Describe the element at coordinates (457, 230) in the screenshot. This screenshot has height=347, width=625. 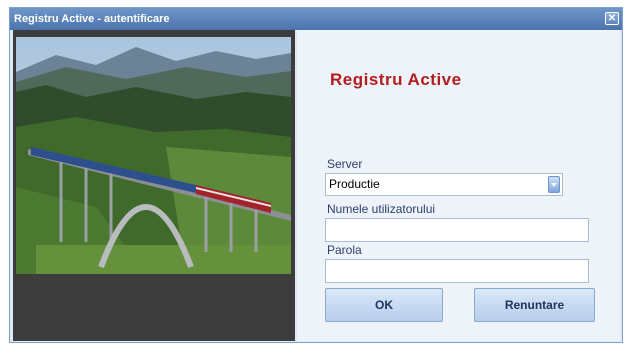
I see `username-input` at that location.